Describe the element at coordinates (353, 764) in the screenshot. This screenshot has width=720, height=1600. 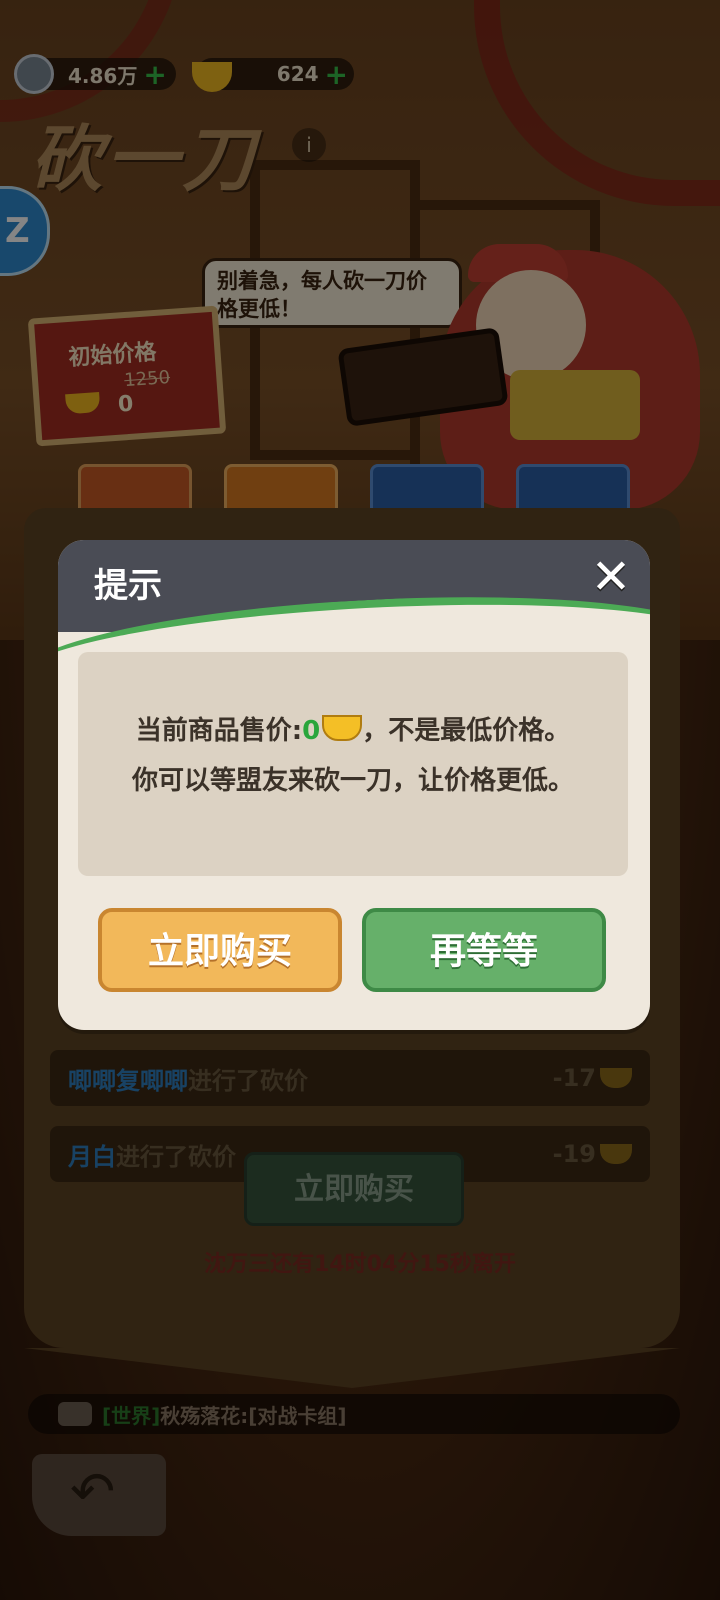
I see `dialog-message: 当前商品售价:0 ，不是最低价格。 你可以等盟友来砍一刀，让价格更低。` at that location.